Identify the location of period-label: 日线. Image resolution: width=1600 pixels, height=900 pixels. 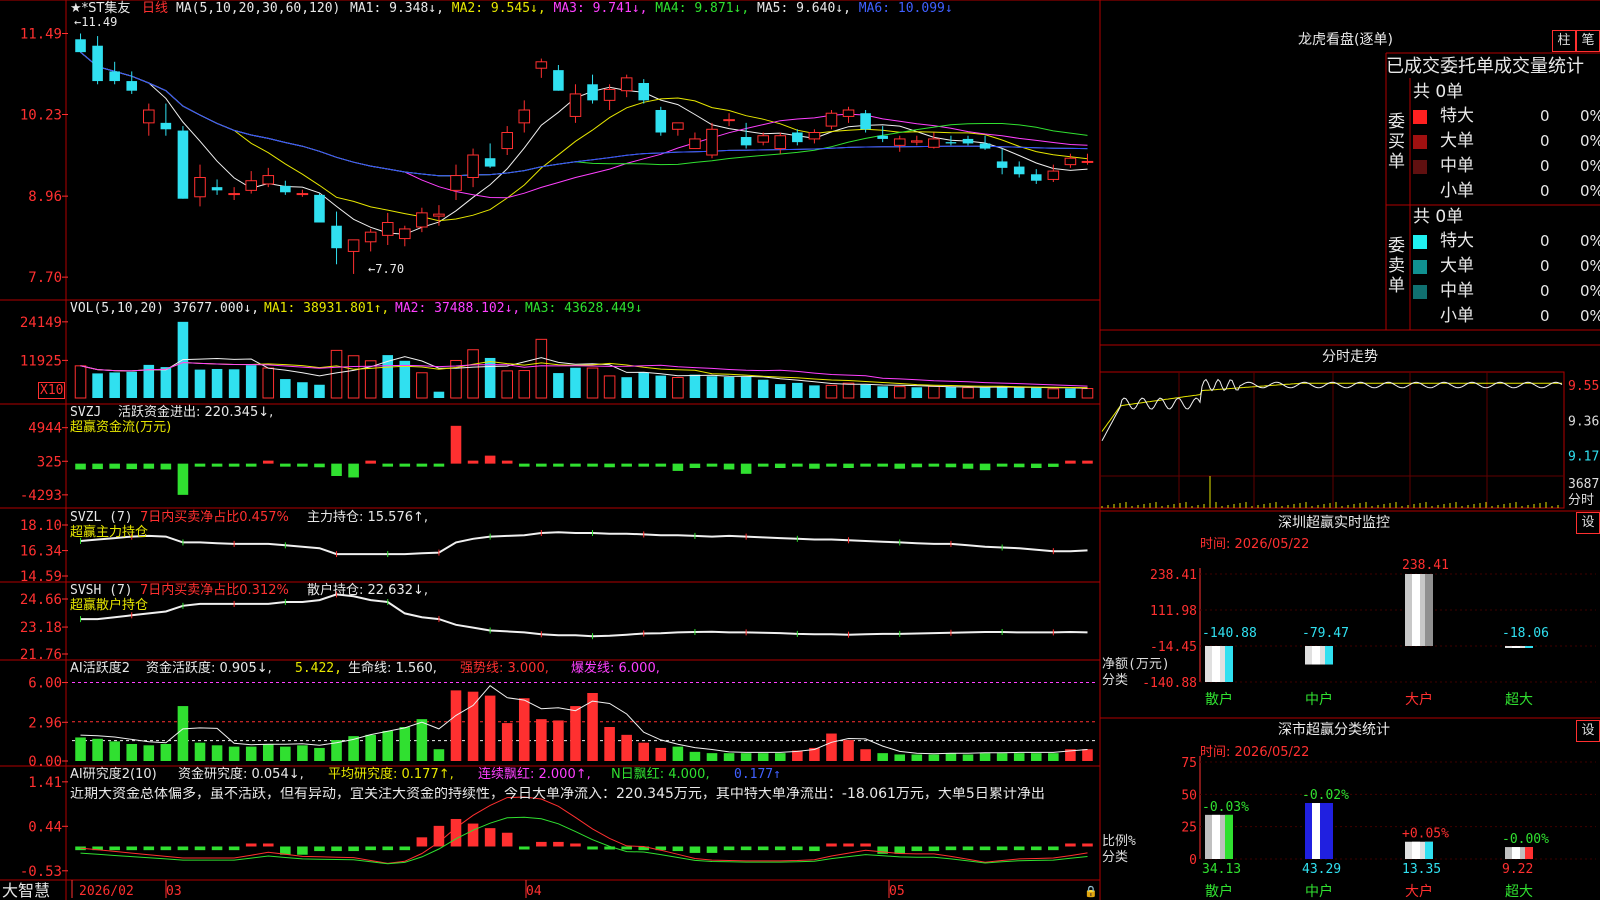
(155, 8).